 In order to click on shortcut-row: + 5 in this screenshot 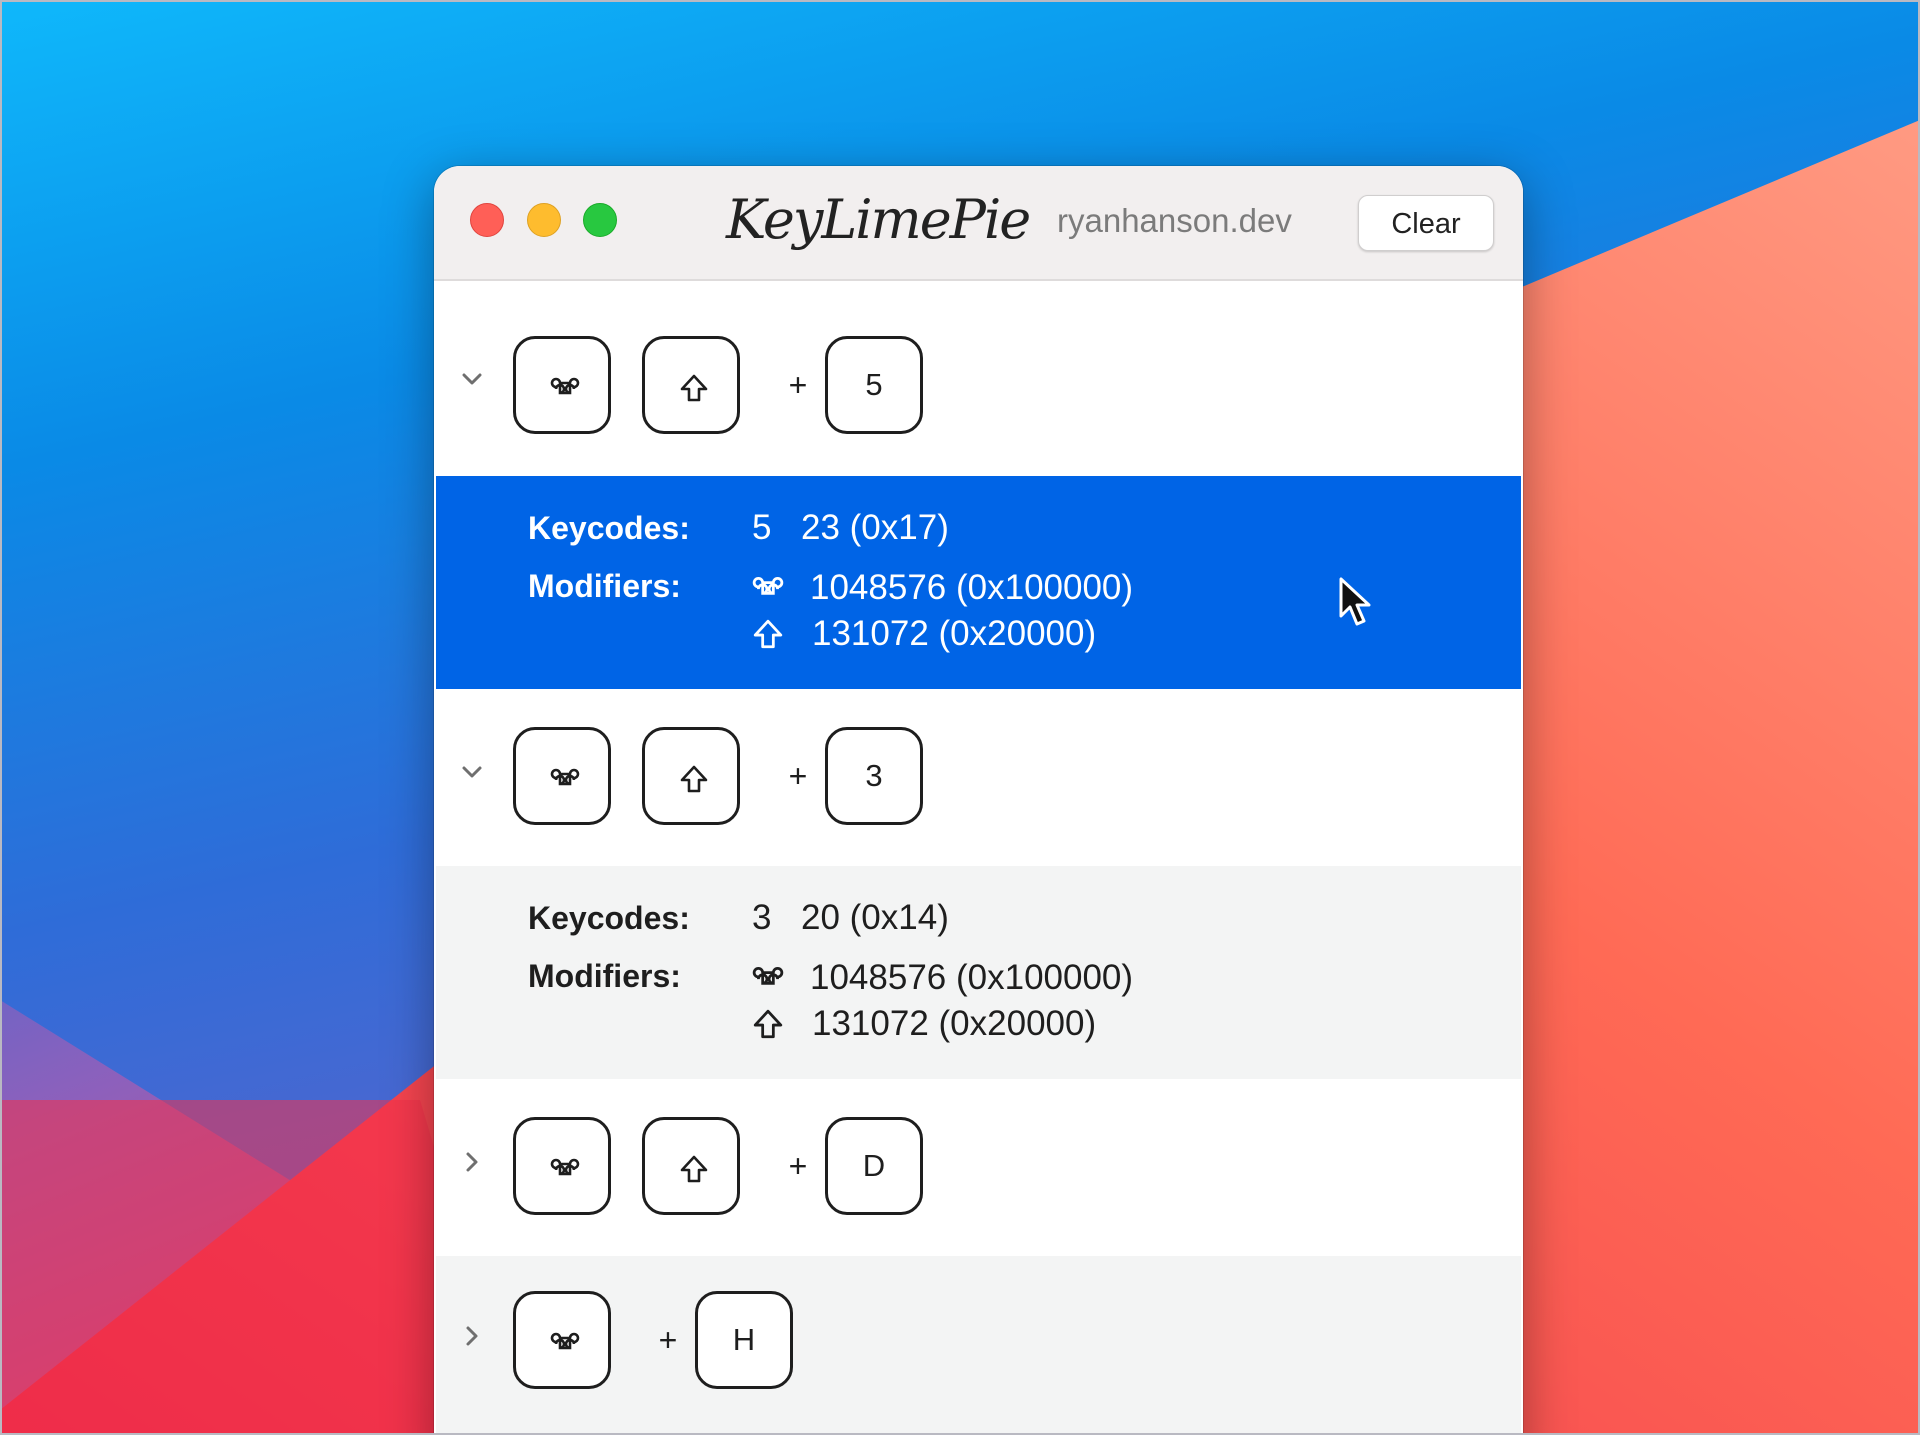, I will do `click(978, 378)`.